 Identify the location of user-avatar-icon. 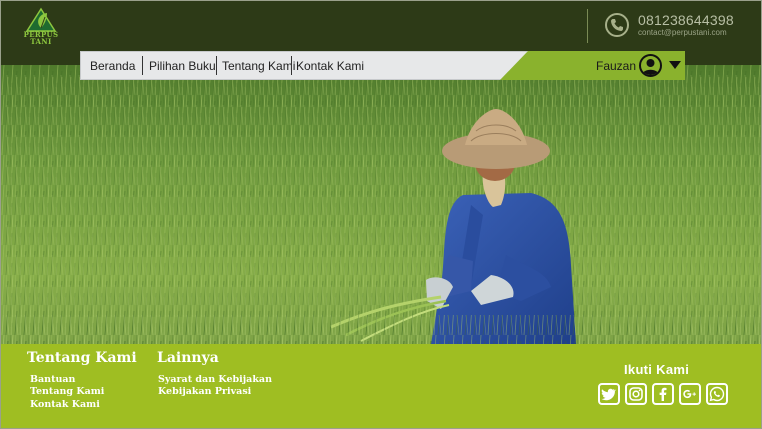
(650, 65).